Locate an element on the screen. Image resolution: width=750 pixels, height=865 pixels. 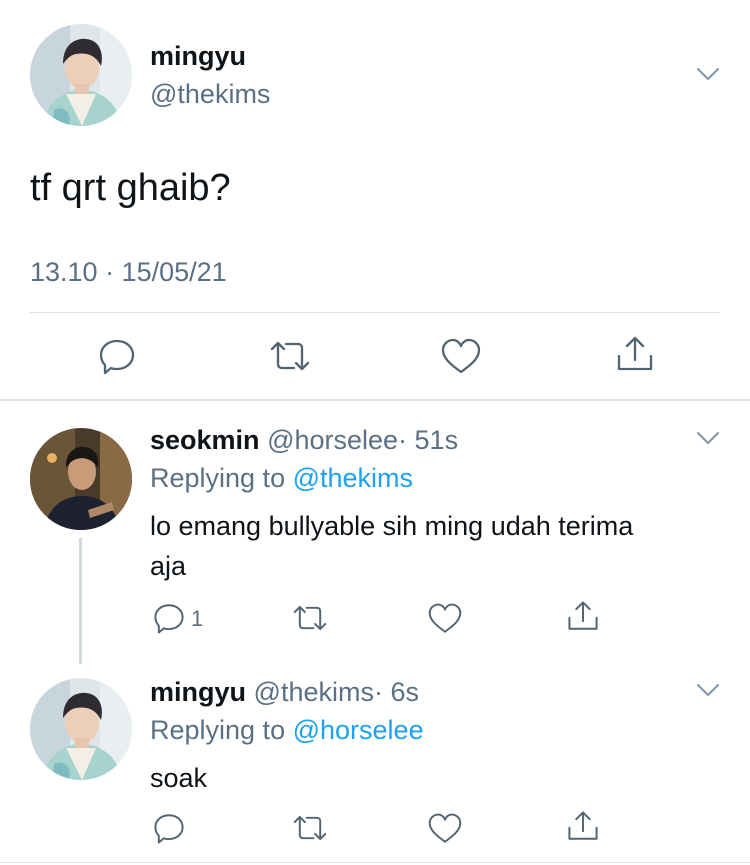
reply-author-handle: @thekims is located at coordinates (314, 692).